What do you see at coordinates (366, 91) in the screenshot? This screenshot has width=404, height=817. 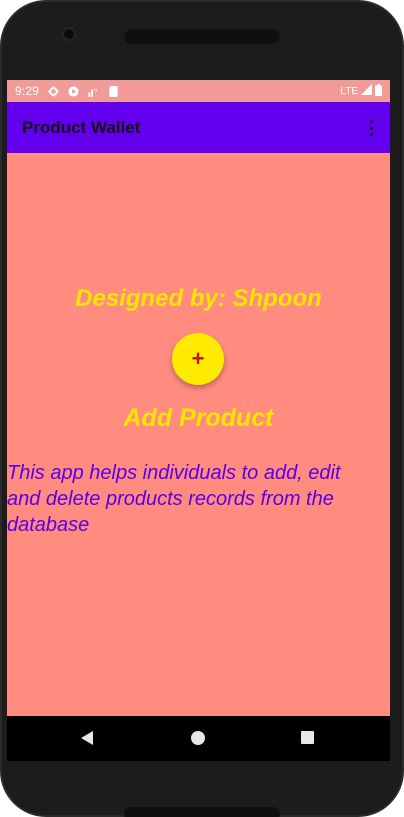 I see `signal-icon` at bounding box center [366, 91].